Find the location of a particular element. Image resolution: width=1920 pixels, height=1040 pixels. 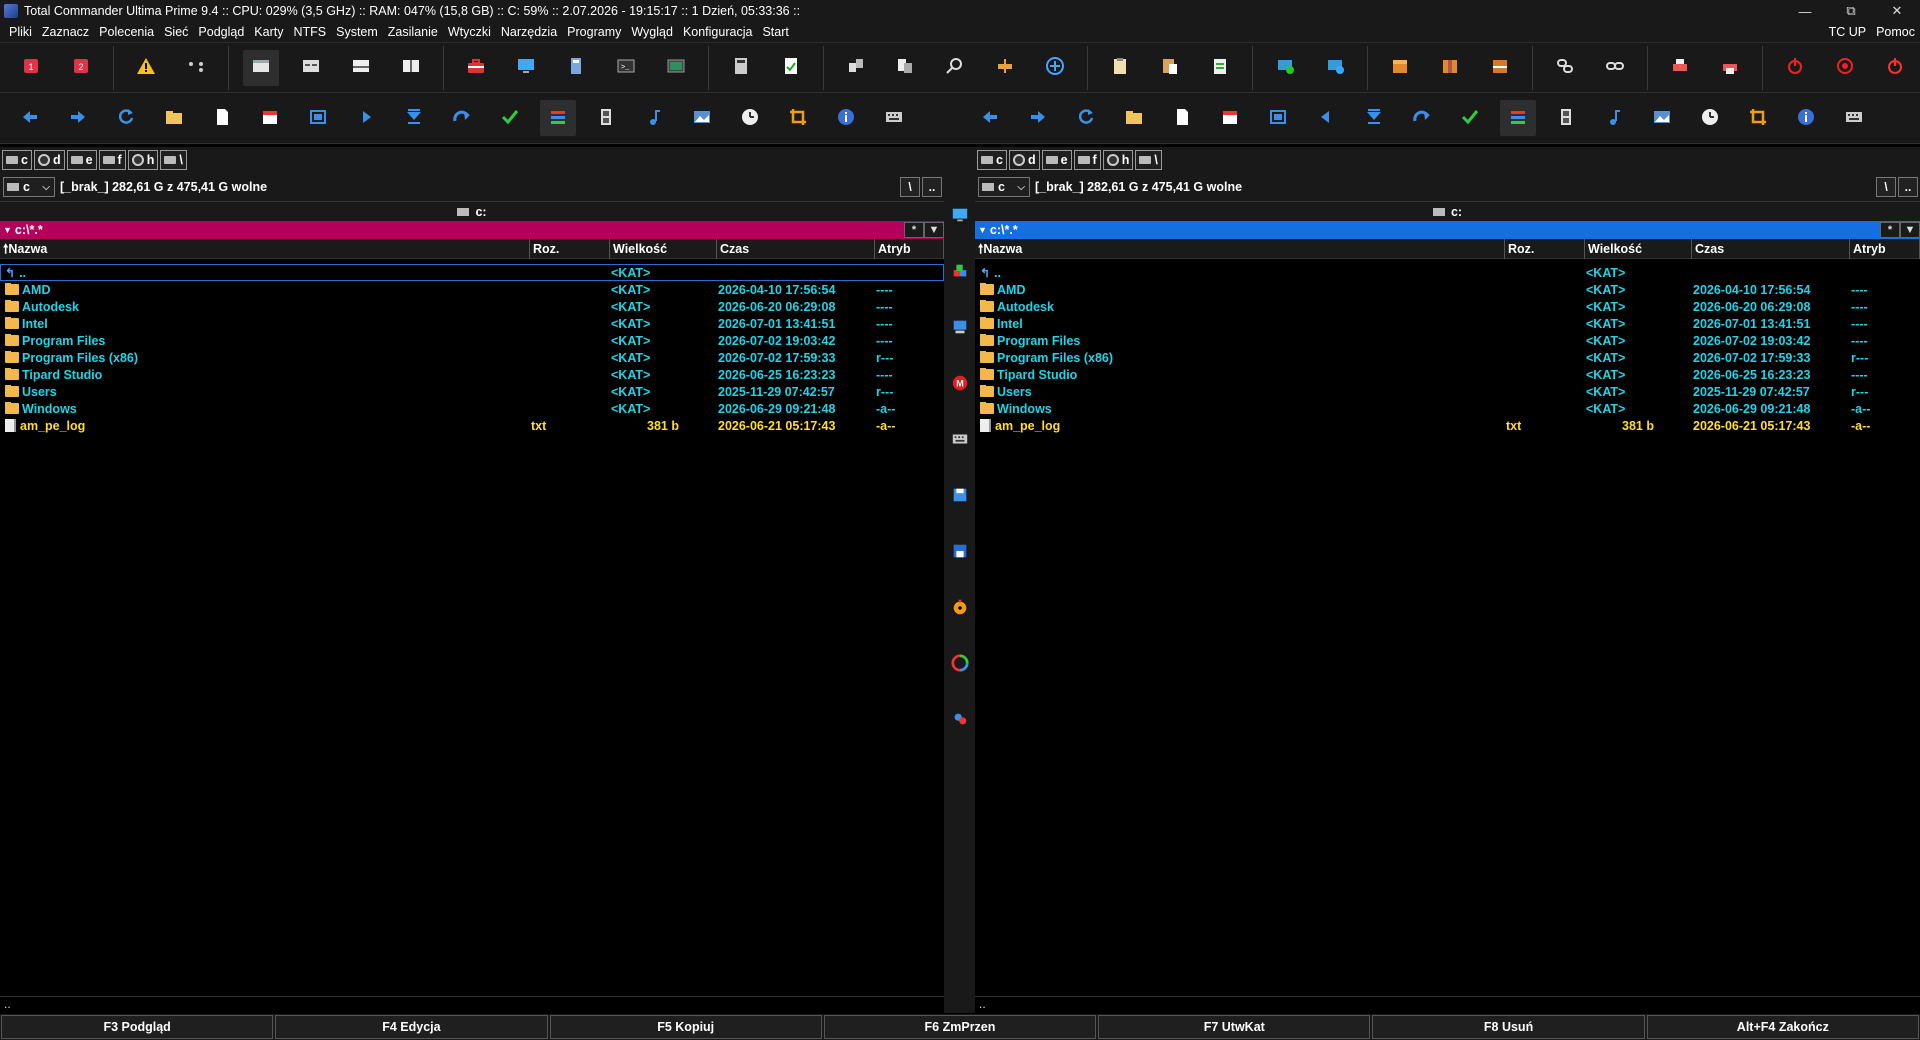

left-refresh-button is located at coordinates (126, 118).